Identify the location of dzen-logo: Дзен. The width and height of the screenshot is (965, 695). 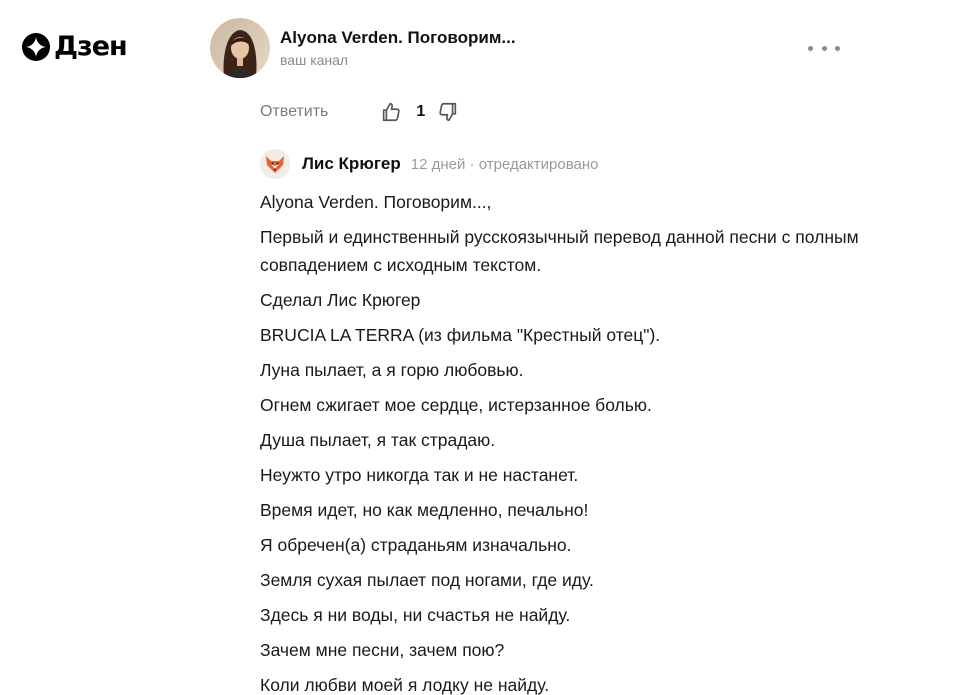
(75, 46).